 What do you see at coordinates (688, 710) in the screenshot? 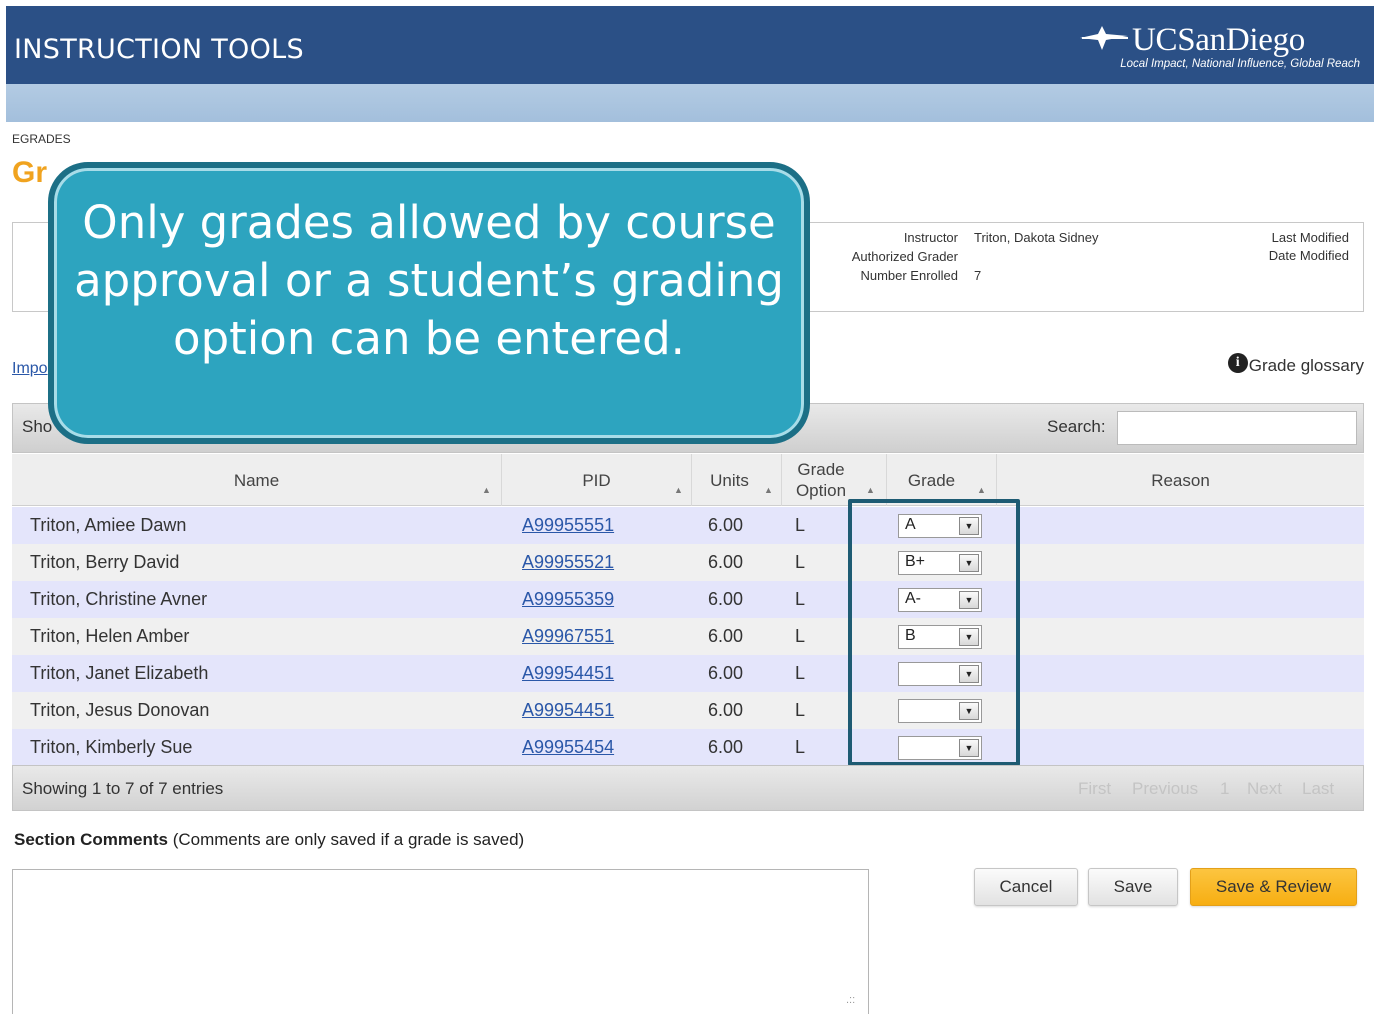
I see `table-row: Triton, Jesus Donovan A99954451 6.00 L ▼` at bounding box center [688, 710].